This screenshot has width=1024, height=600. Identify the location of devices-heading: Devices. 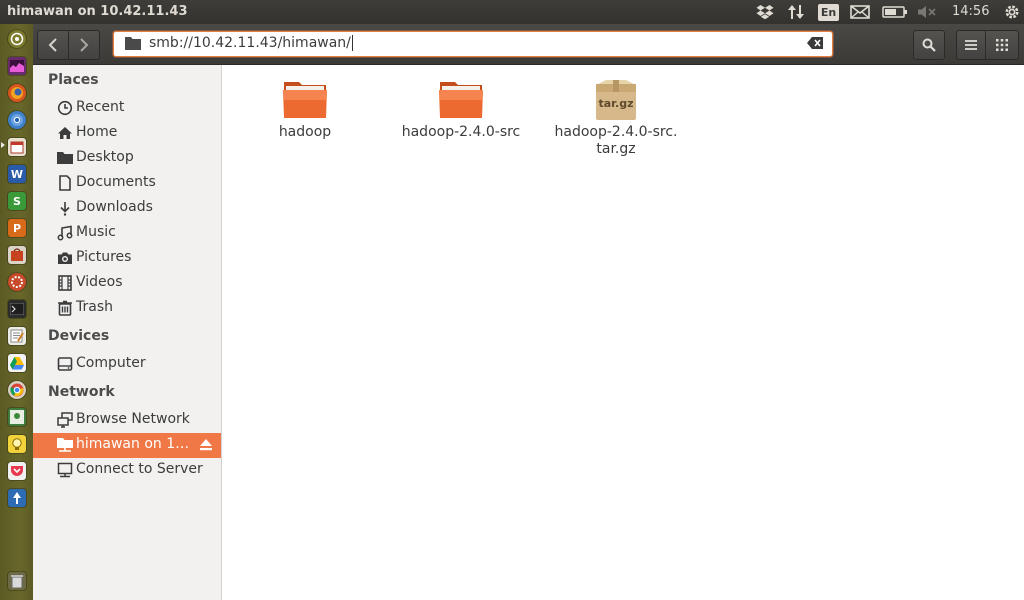
(79, 336).